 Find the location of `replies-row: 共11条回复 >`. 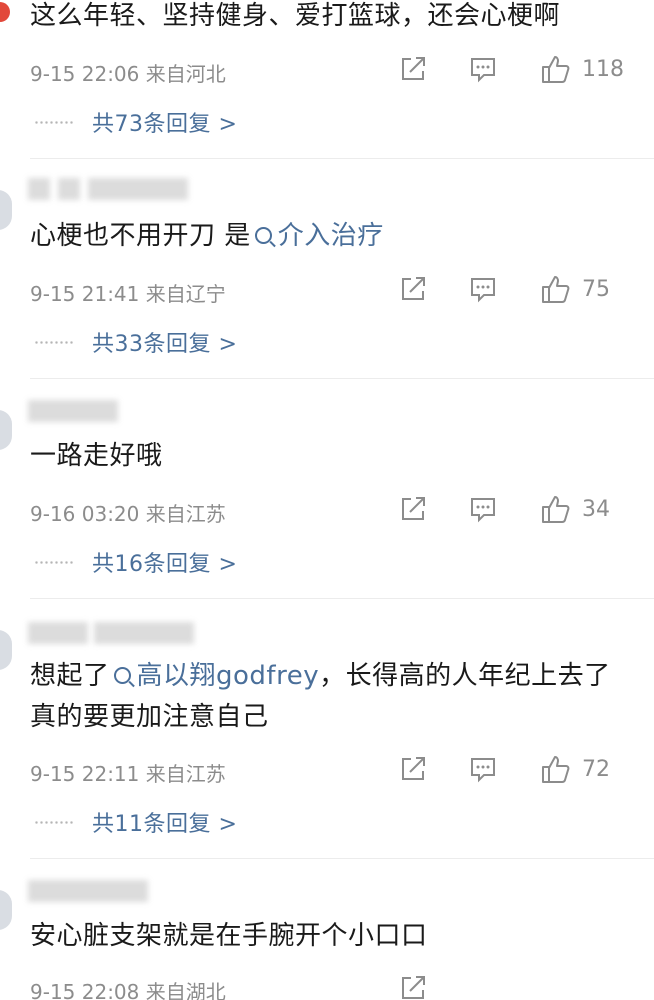

replies-row: 共11条回复 > is located at coordinates (135, 822).